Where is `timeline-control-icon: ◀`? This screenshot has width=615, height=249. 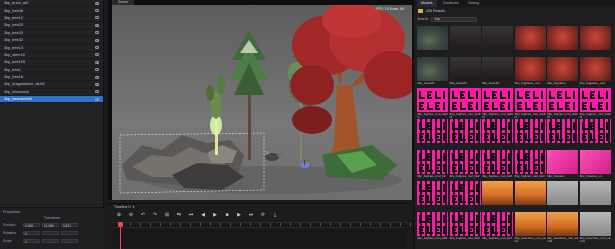
timeline-control-icon: ◀ is located at coordinates (203, 215).